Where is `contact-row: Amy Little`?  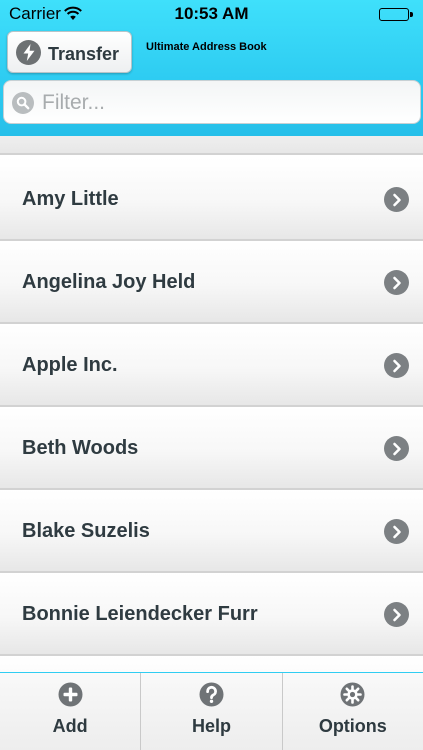 contact-row: Amy Little is located at coordinates (211, 199).